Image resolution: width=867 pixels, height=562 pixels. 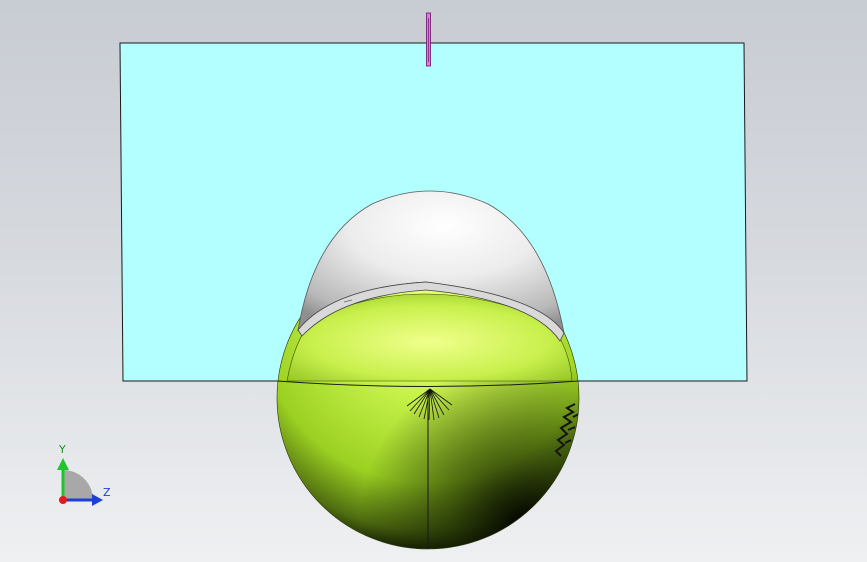 I want to click on coordinate-triad, so click(x=80, y=482).